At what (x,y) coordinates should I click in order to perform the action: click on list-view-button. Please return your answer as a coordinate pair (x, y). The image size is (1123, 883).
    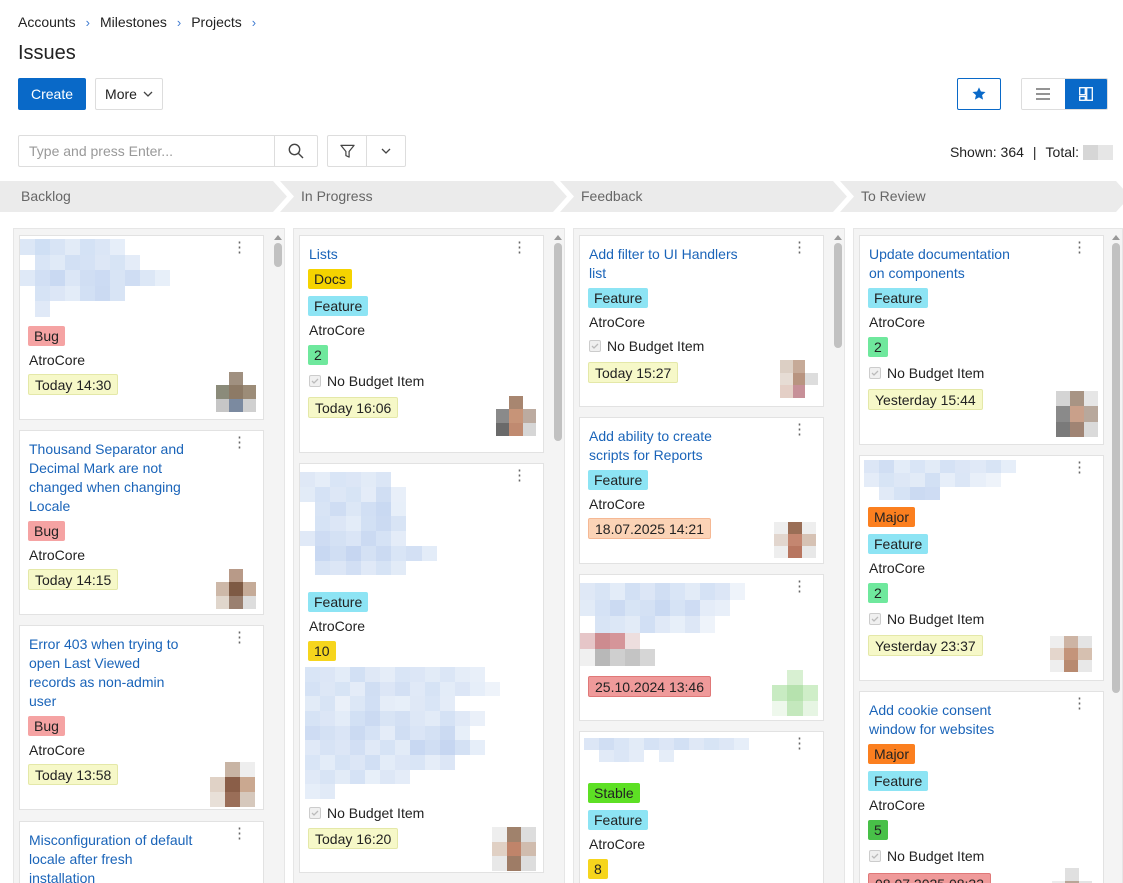
    Looking at the image, I should click on (1043, 94).